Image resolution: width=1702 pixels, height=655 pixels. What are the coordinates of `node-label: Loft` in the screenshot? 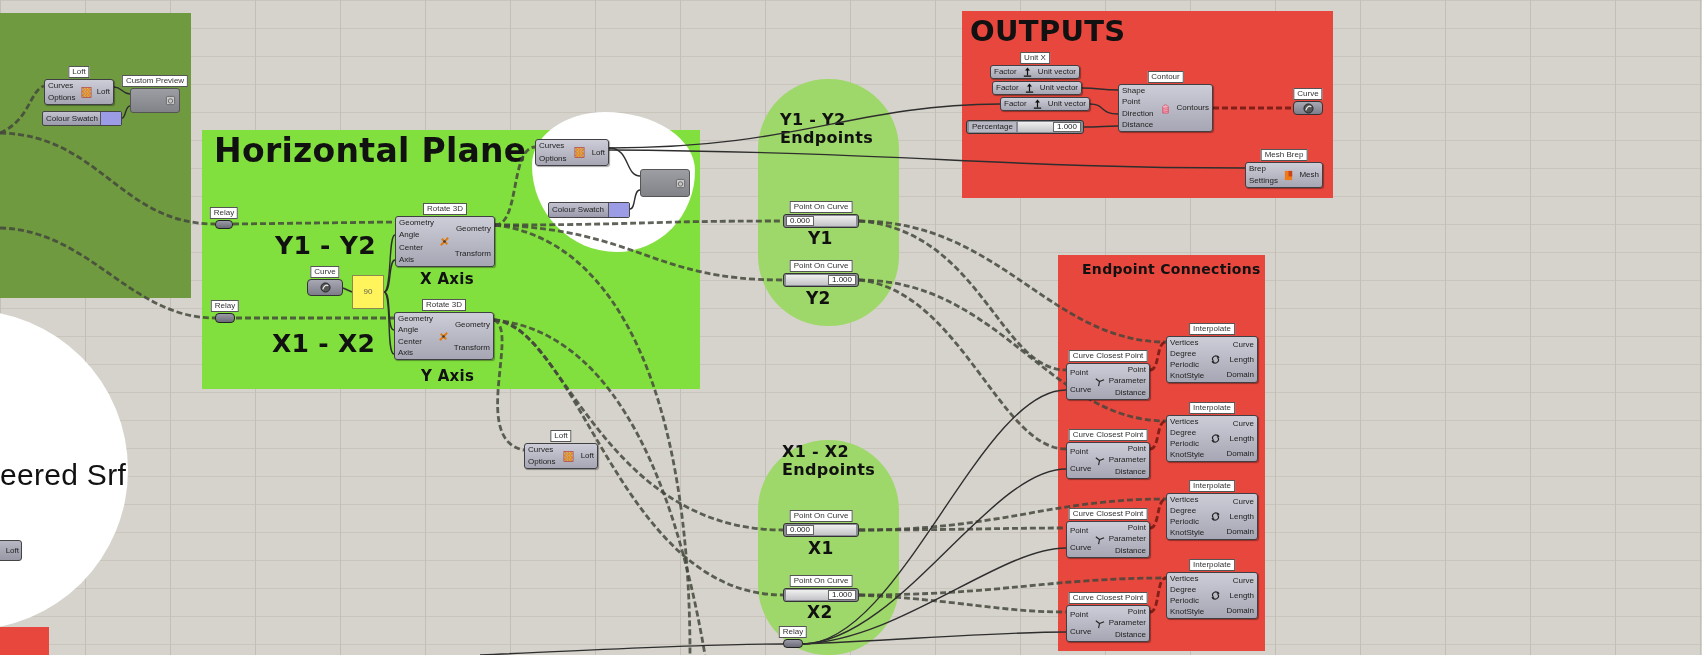 It's located at (79, 72).